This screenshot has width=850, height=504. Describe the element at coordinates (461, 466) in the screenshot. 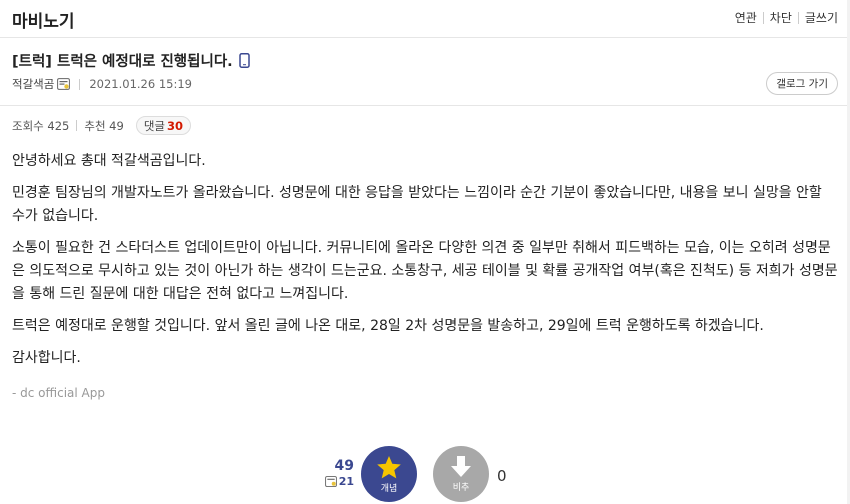

I see `down-arrow-icon` at that location.